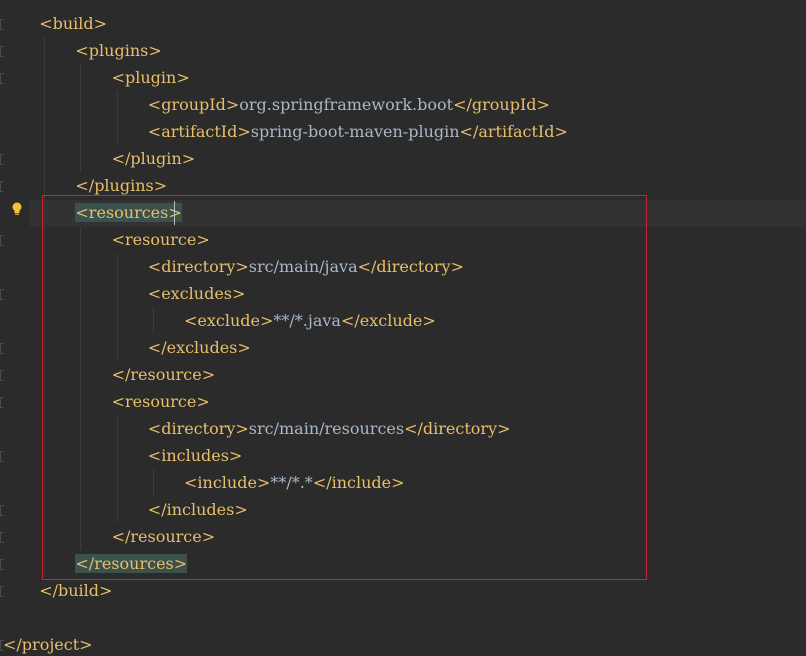 This screenshot has width=806, height=656. I want to click on element-value: org.springframework.boot, so click(346, 104).